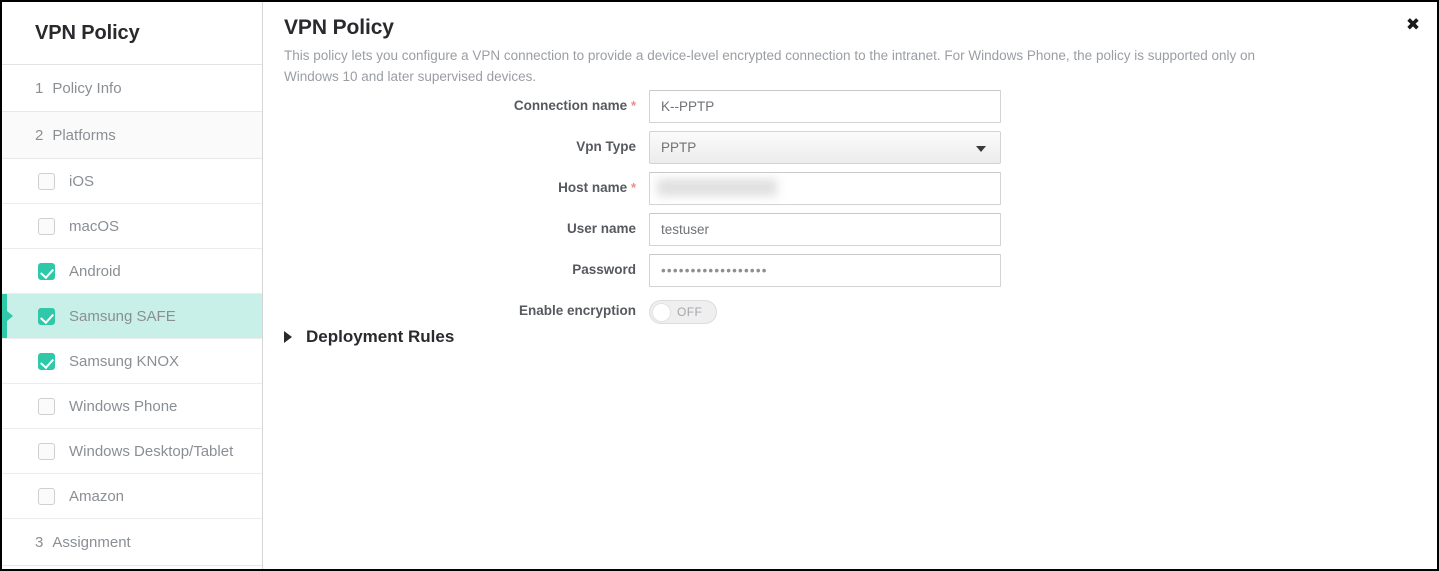 Image resolution: width=1439 pixels, height=571 pixels. Describe the element at coordinates (597, 187) in the screenshot. I see `host-name-label: Host name *` at that location.